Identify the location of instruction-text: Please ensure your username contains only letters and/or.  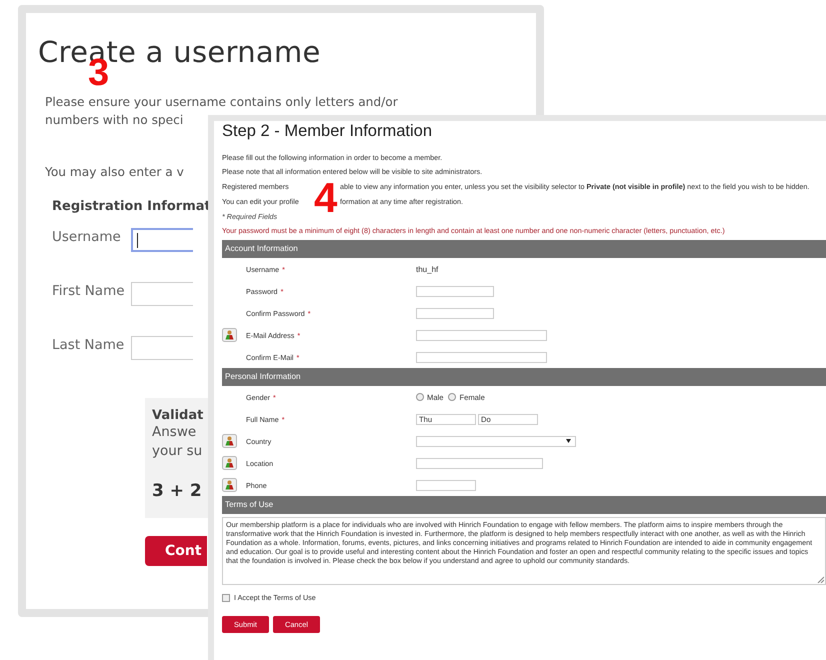
(221, 102).